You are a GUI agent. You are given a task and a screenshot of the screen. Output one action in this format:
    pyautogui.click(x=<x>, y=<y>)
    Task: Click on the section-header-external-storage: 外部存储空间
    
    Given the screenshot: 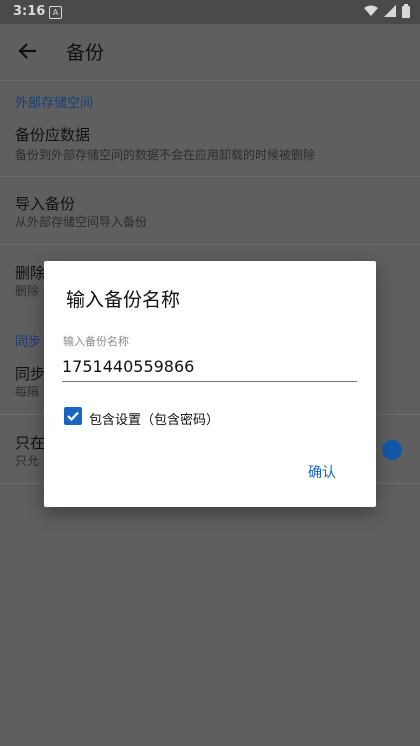 What is the action you would take?
    pyautogui.click(x=54, y=103)
    